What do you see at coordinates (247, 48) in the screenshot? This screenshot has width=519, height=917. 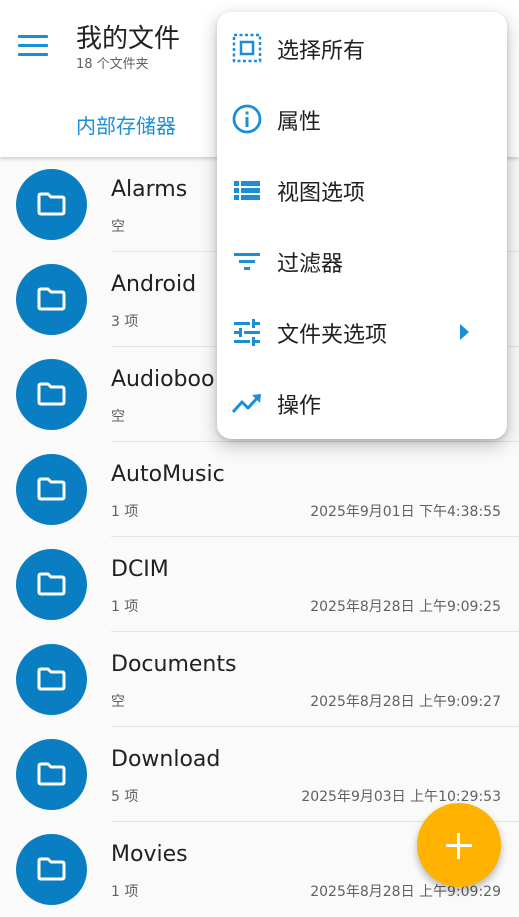 I see `select-all-icon` at bounding box center [247, 48].